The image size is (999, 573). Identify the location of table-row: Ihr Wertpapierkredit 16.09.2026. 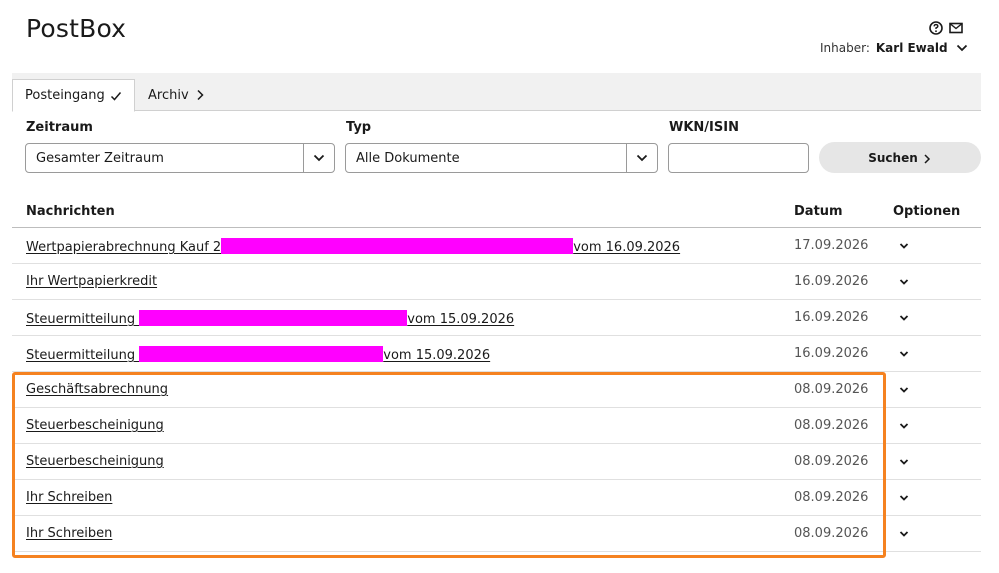
(496, 282).